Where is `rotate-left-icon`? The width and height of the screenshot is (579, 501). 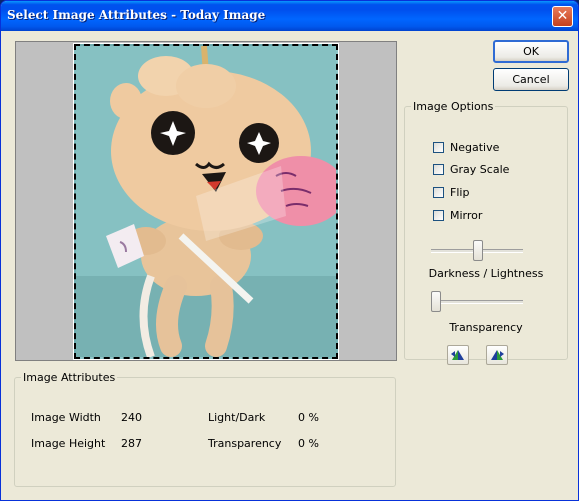
rotate-left-icon is located at coordinates (457, 355).